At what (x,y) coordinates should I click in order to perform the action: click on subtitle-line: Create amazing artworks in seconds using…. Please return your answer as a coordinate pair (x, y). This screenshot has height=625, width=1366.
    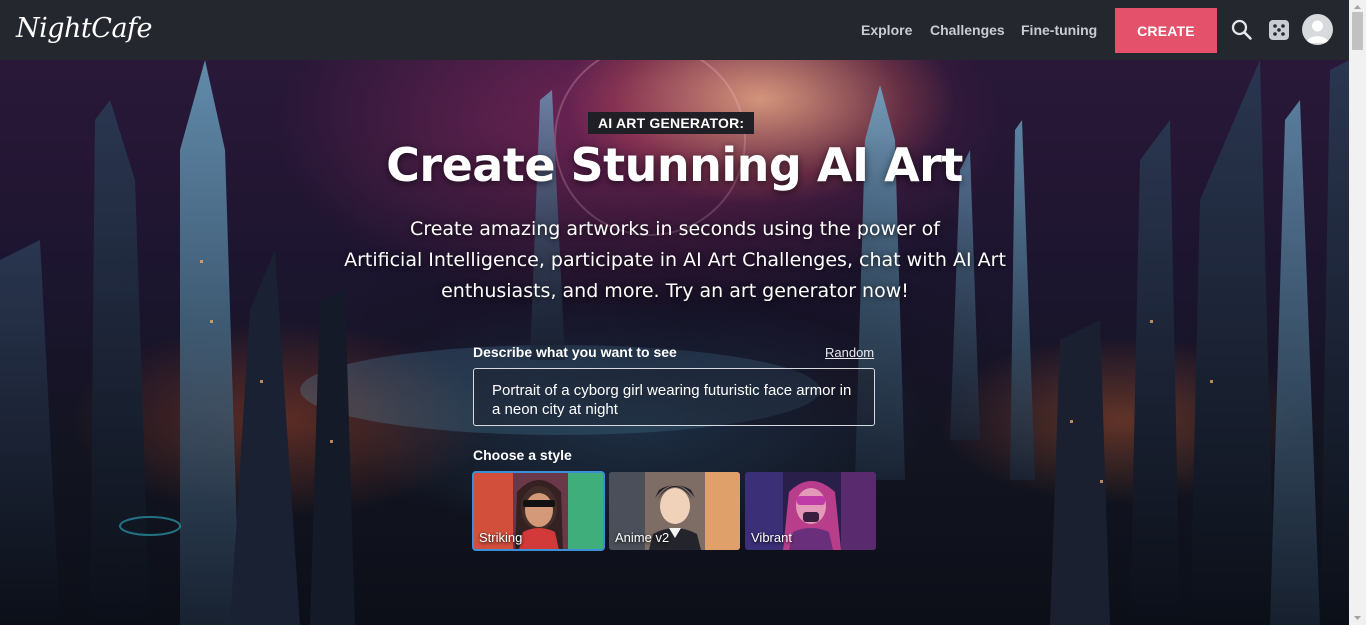
    Looking at the image, I should click on (675, 229).